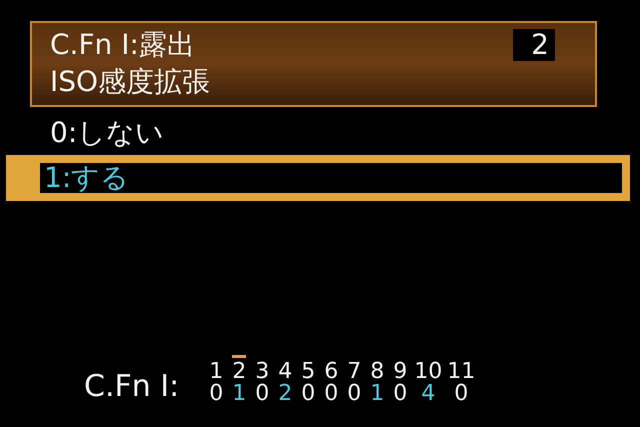  I want to click on menu-title: C.Fn Ⅰ:露出, so click(122, 45).